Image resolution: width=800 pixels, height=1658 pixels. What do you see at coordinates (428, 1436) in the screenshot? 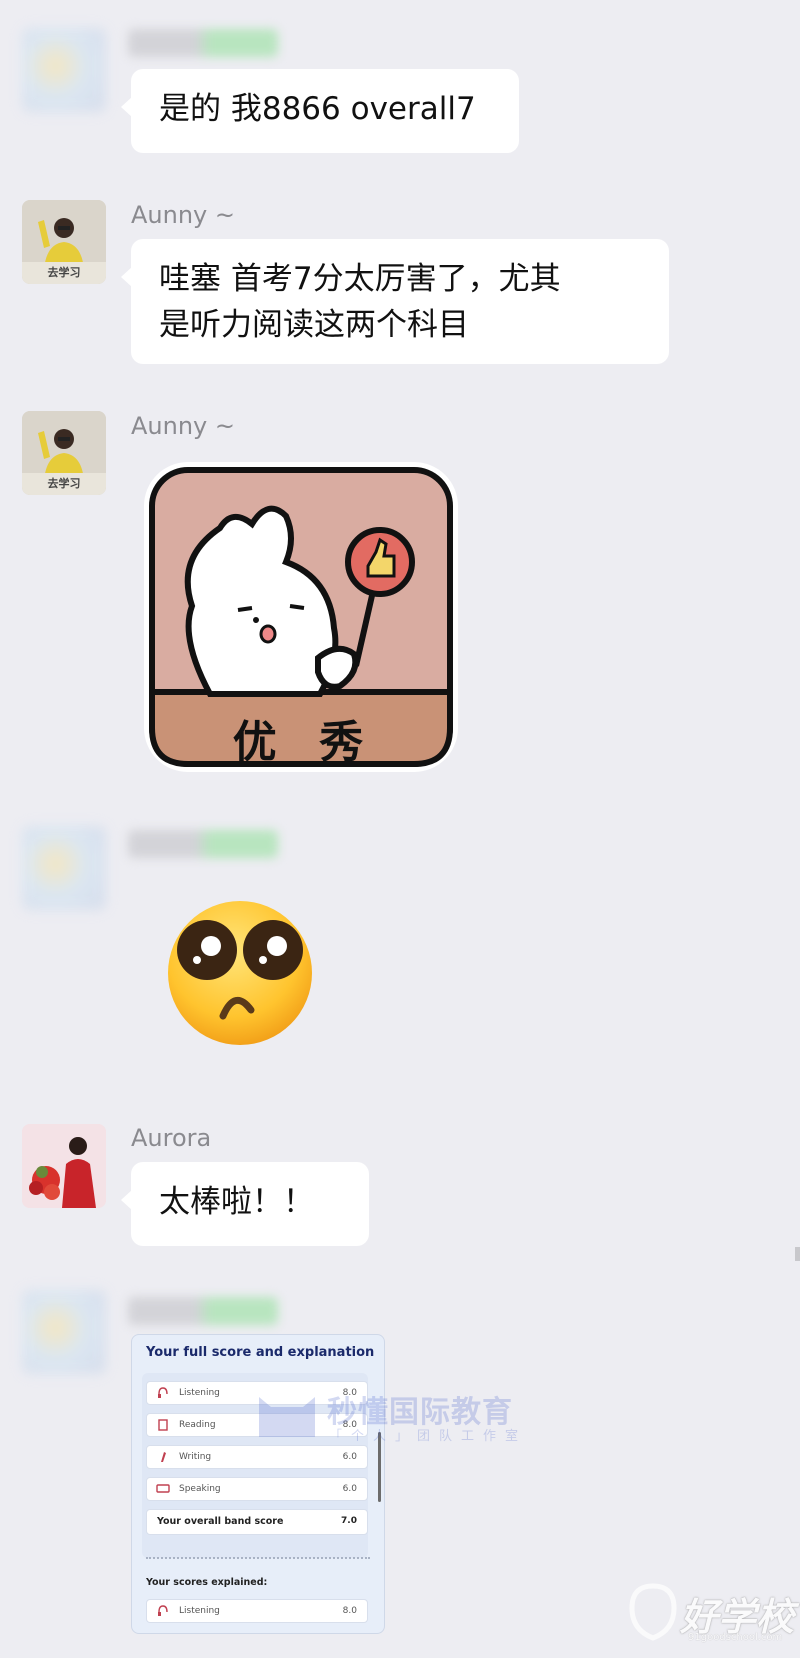
I see `watermark-subtitle: 「个人」团队工作室` at bounding box center [428, 1436].